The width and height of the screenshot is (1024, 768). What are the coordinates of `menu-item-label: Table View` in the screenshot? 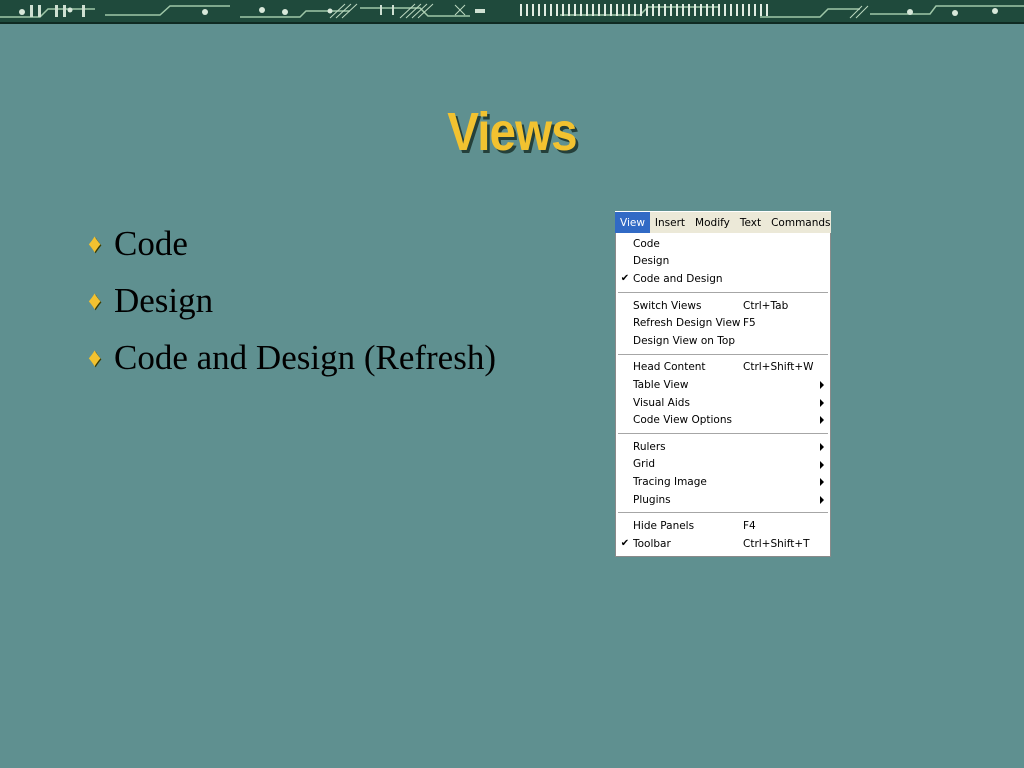 It's located at (661, 384).